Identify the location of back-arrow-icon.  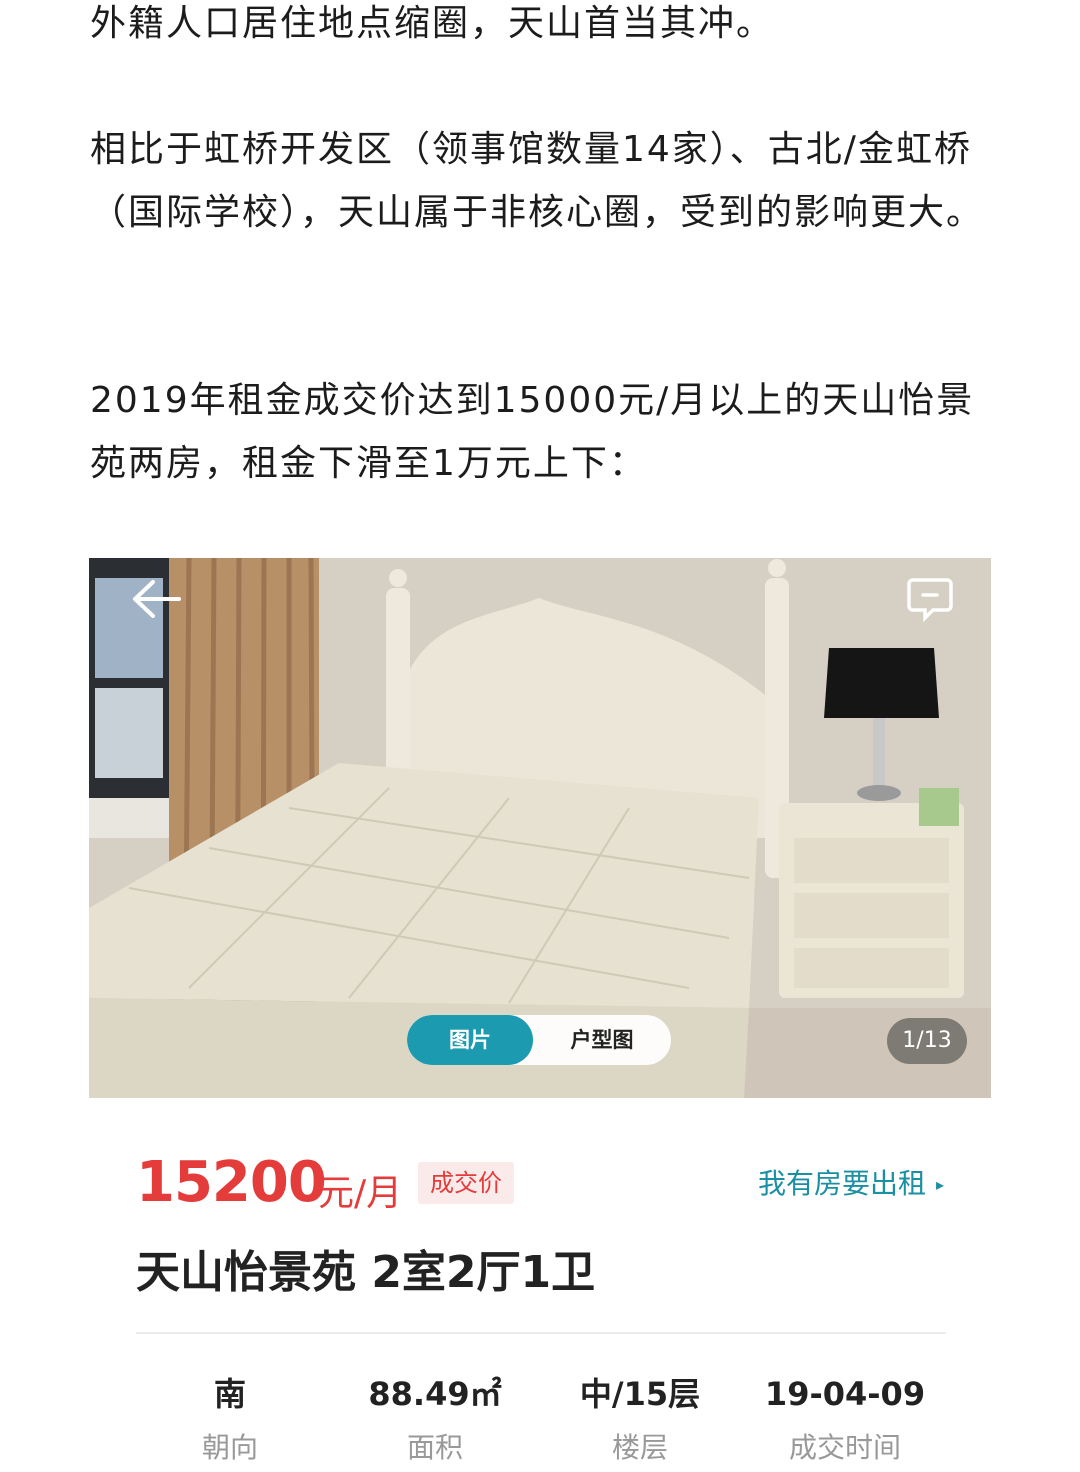
(157, 599).